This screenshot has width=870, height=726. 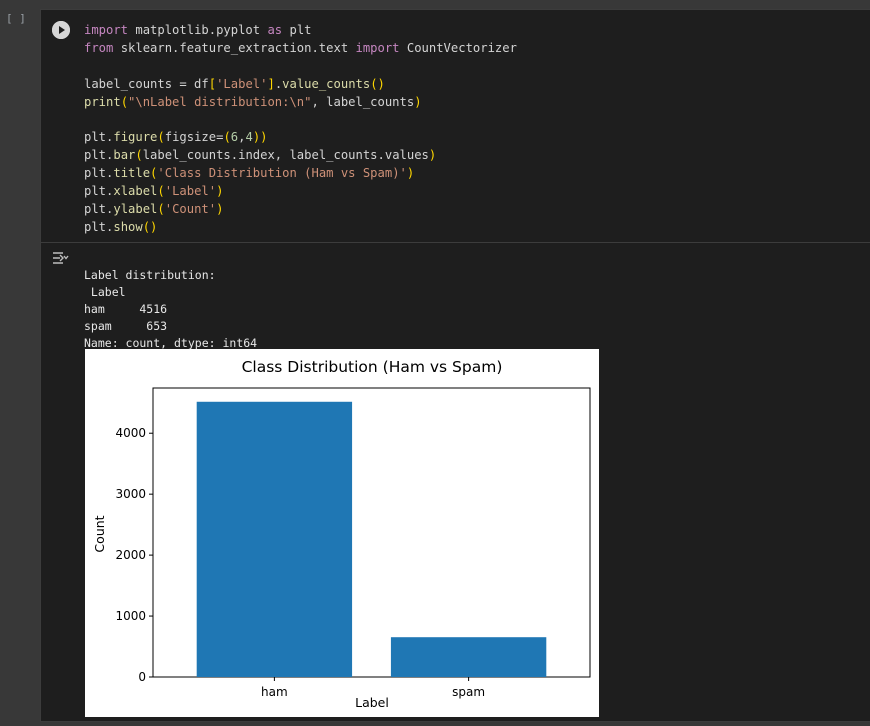 What do you see at coordinates (285, 155) in the screenshot?
I see `code-token: label_counts.index, label_counts.values` at bounding box center [285, 155].